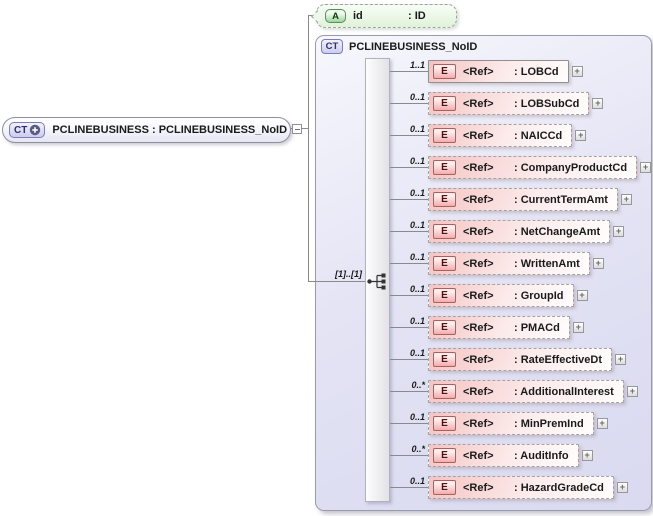 Image resolution: width=653 pixels, height=516 pixels. What do you see at coordinates (520, 359) in the screenshot?
I see `element-ref-node: E <Ref> : RateEffectiveDt` at bounding box center [520, 359].